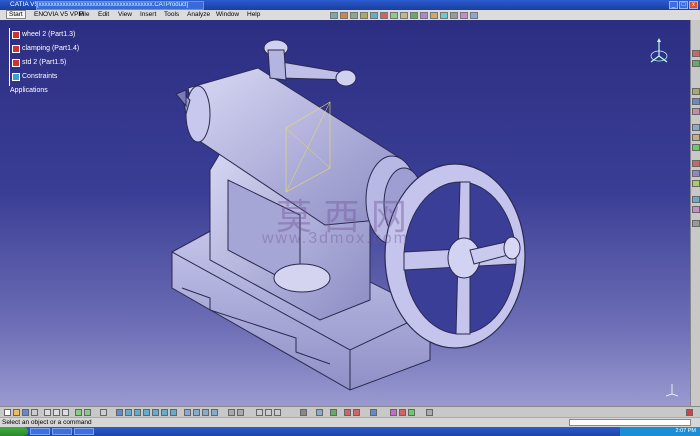 Image resolution: width=700 pixels, height=436 pixels. I want to click on tool-4-icon, so click(696, 101).